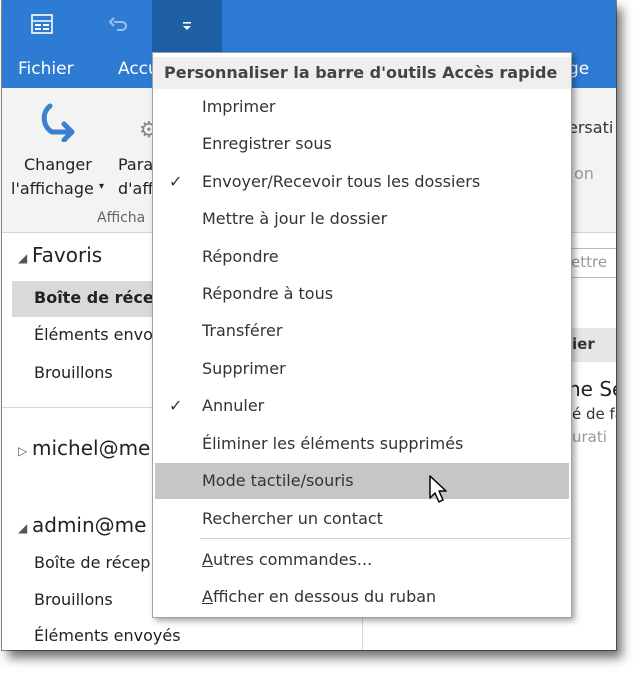 The width and height of the screenshot is (644, 678). Describe the element at coordinates (62, 124) in the screenshot. I see `change-view-icon` at that location.